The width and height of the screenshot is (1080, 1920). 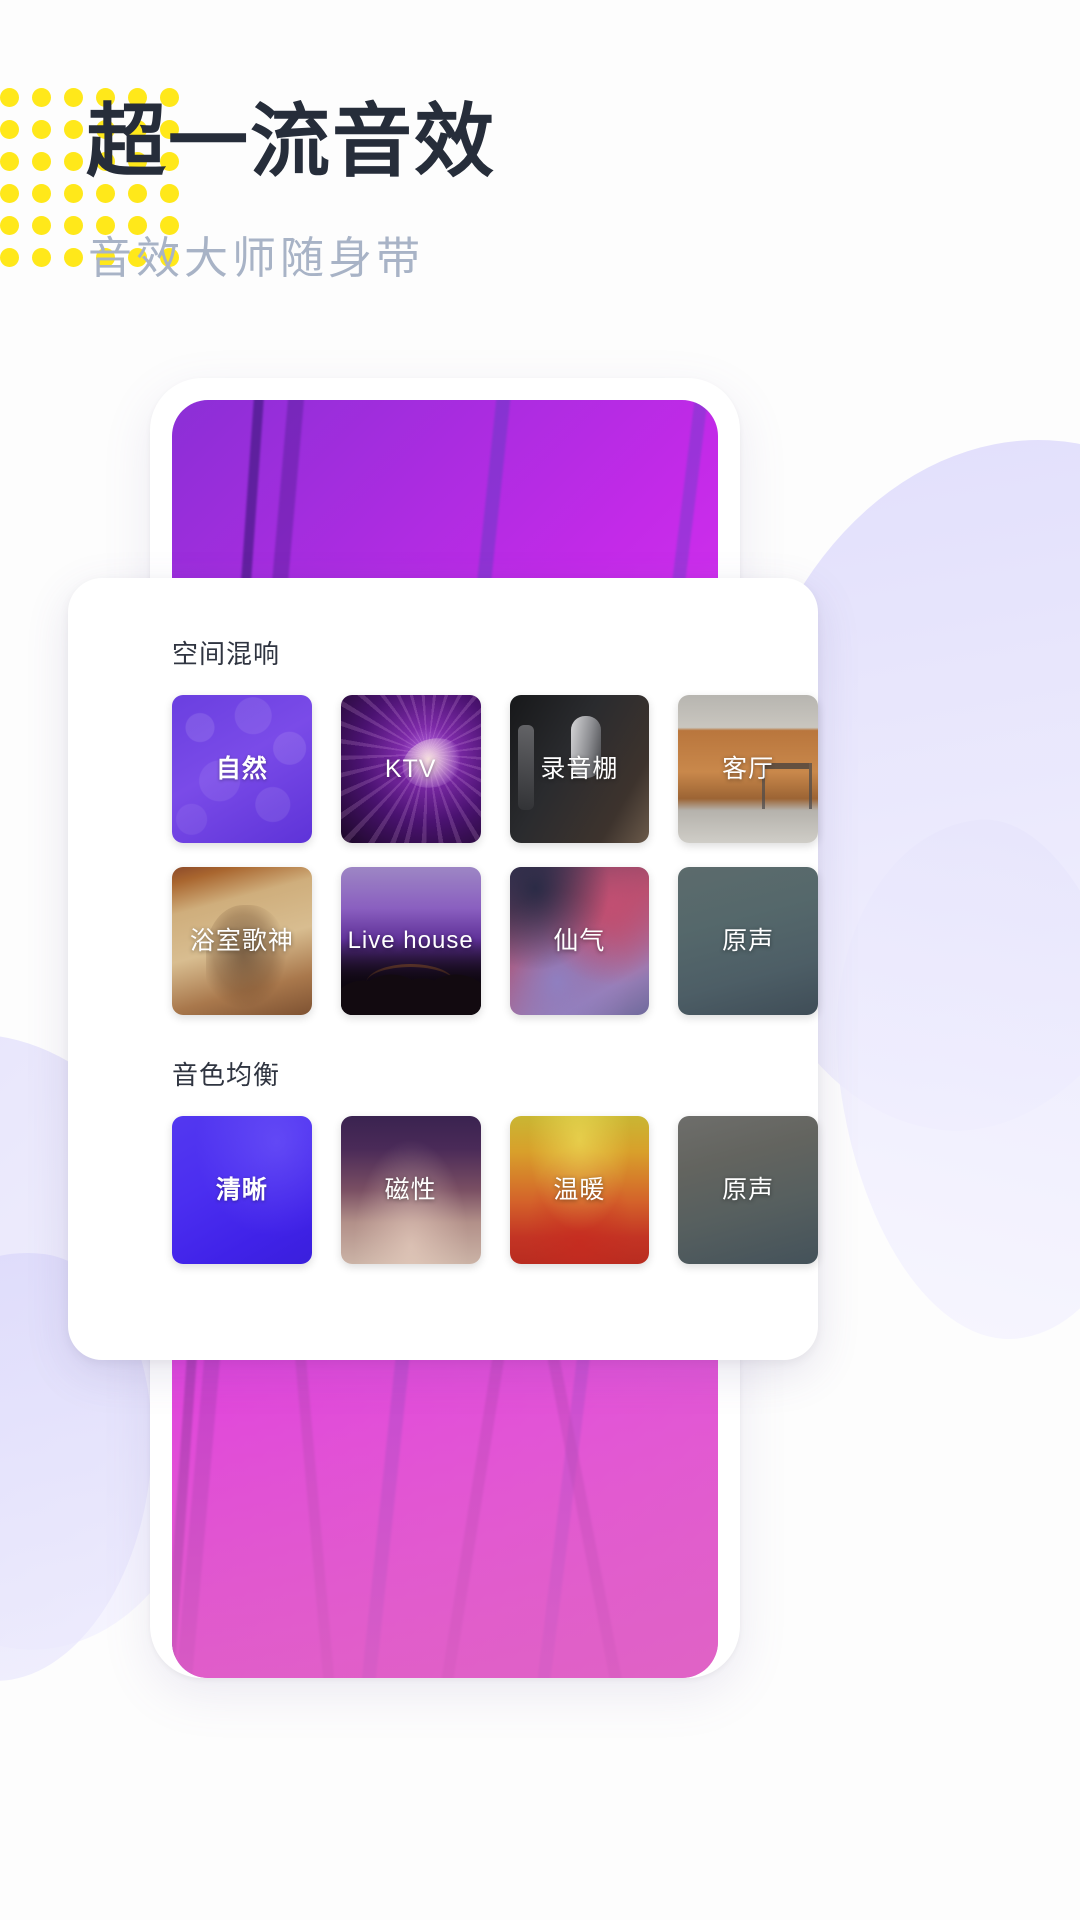 I want to click on preset-row: 清晰 磁性 温暖 原声, so click(x=495, y=1190).